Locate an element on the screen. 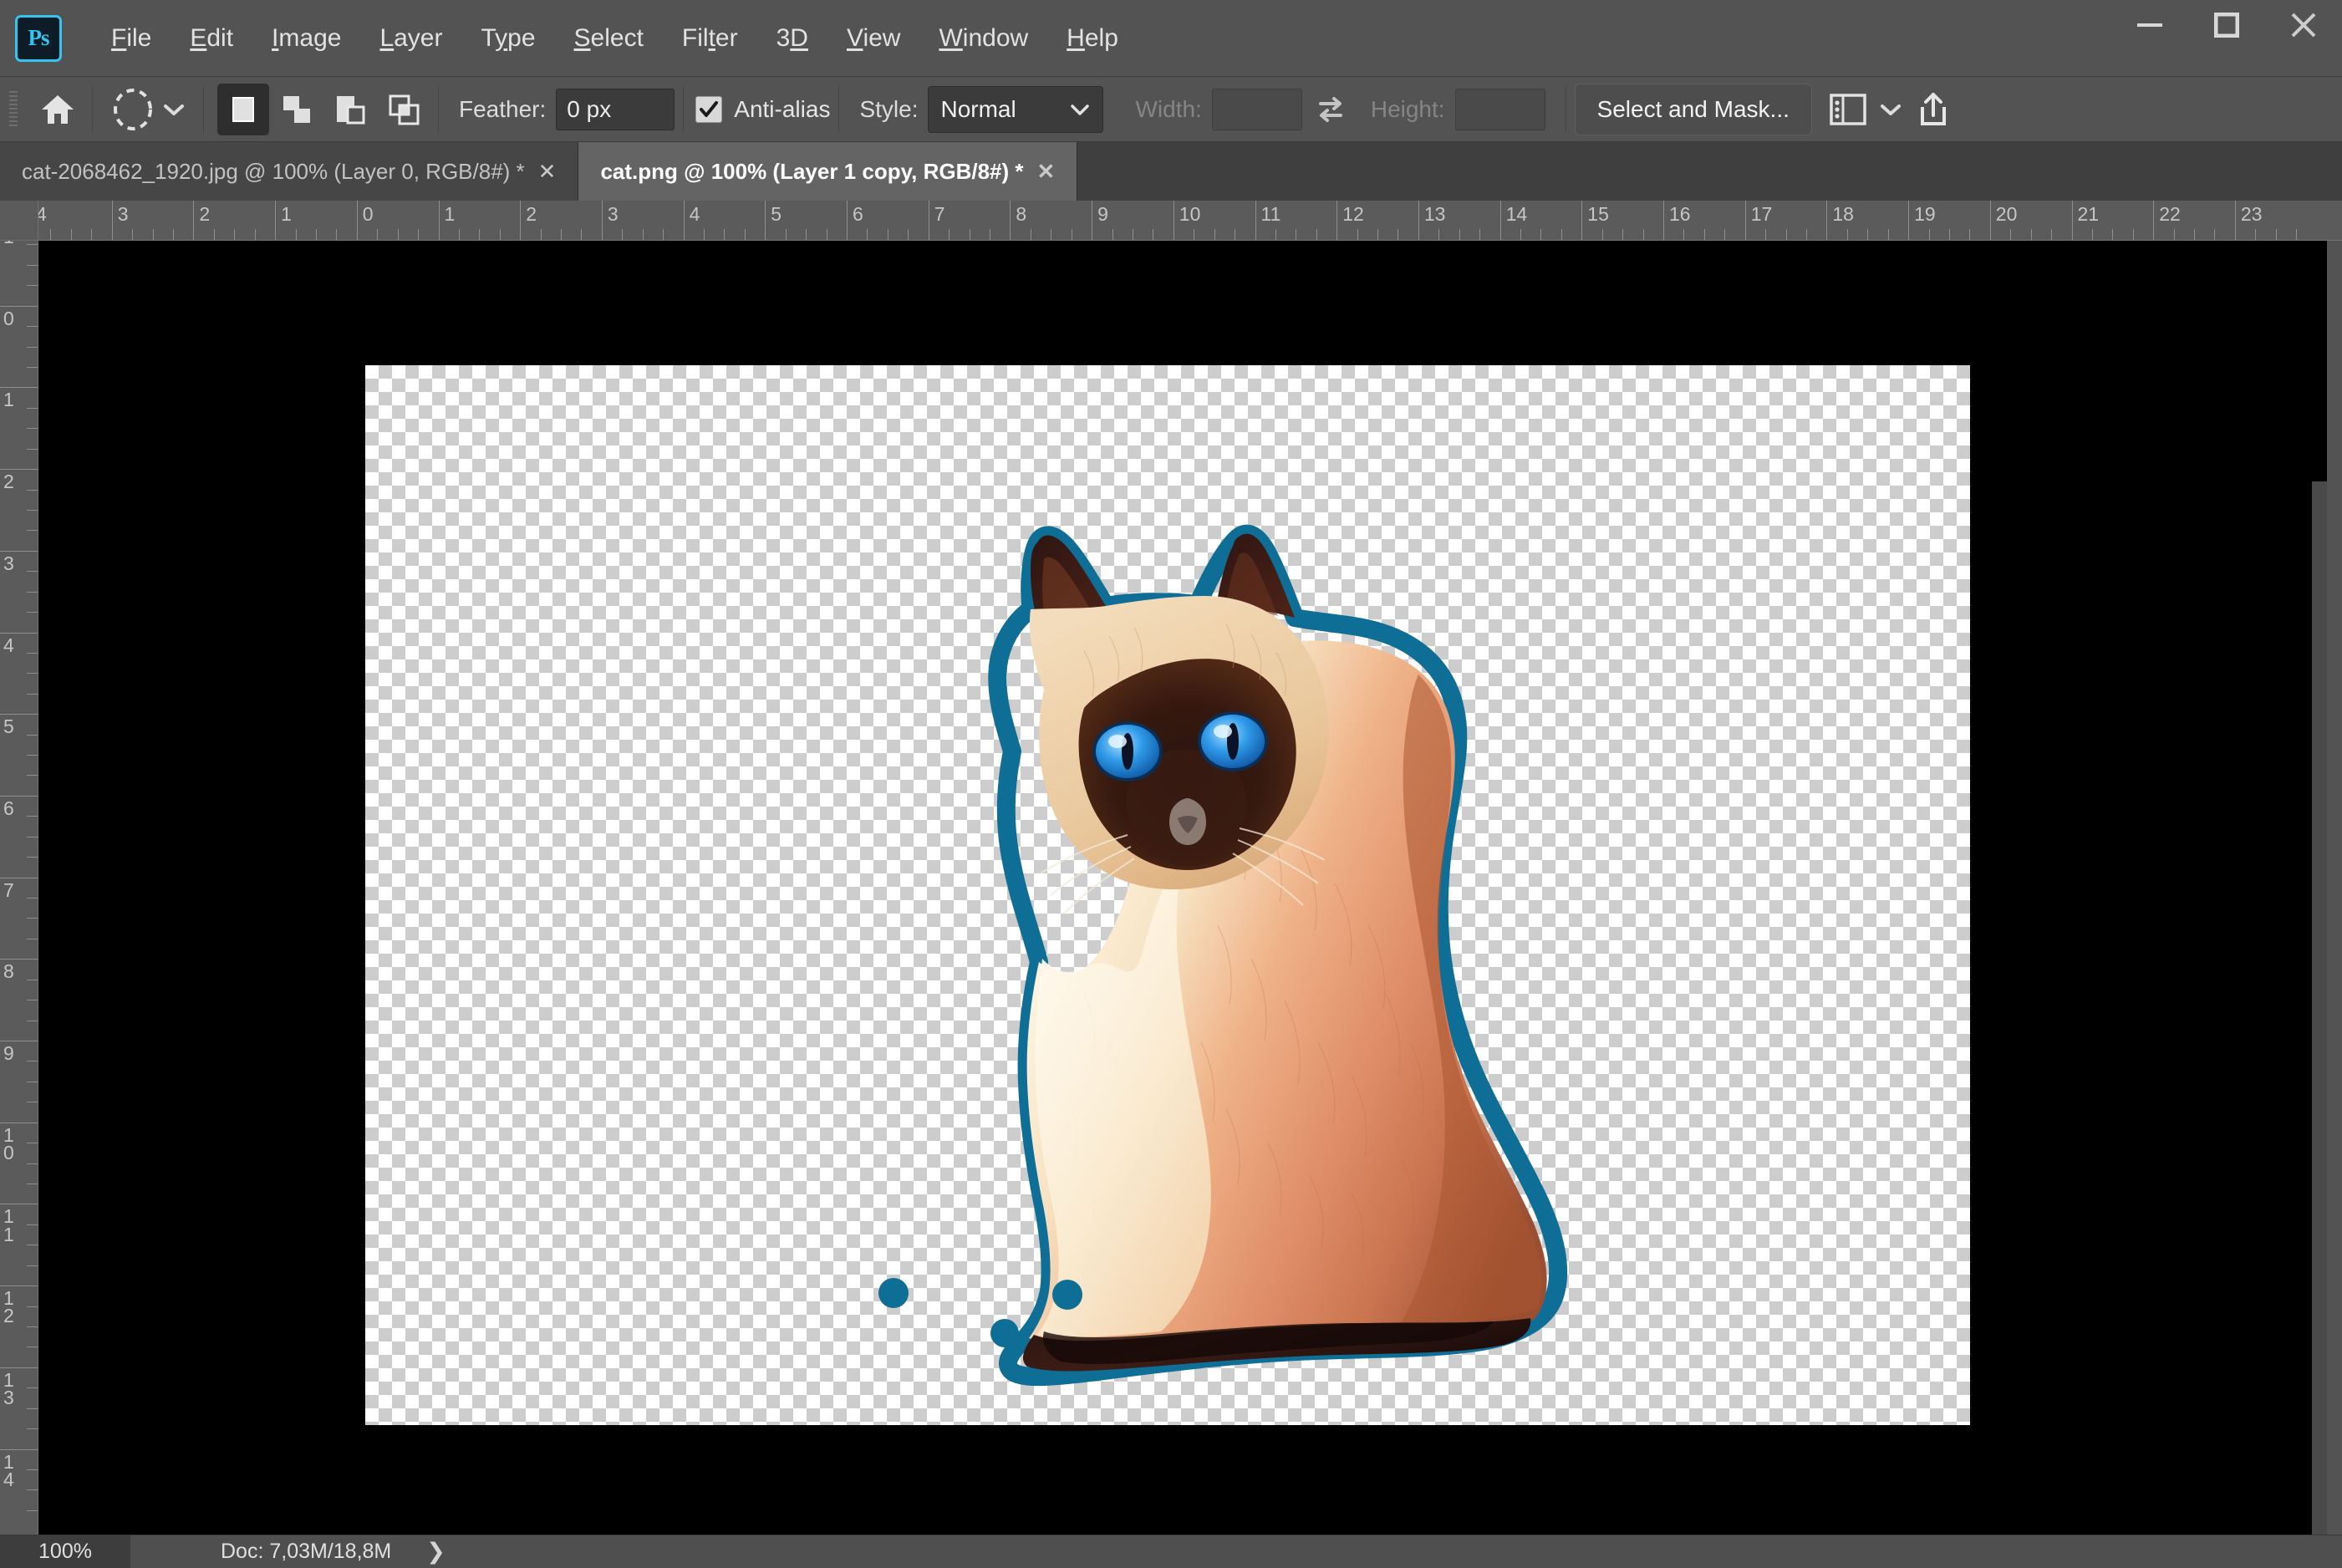  width-input is located at coordinates (1256, 109).